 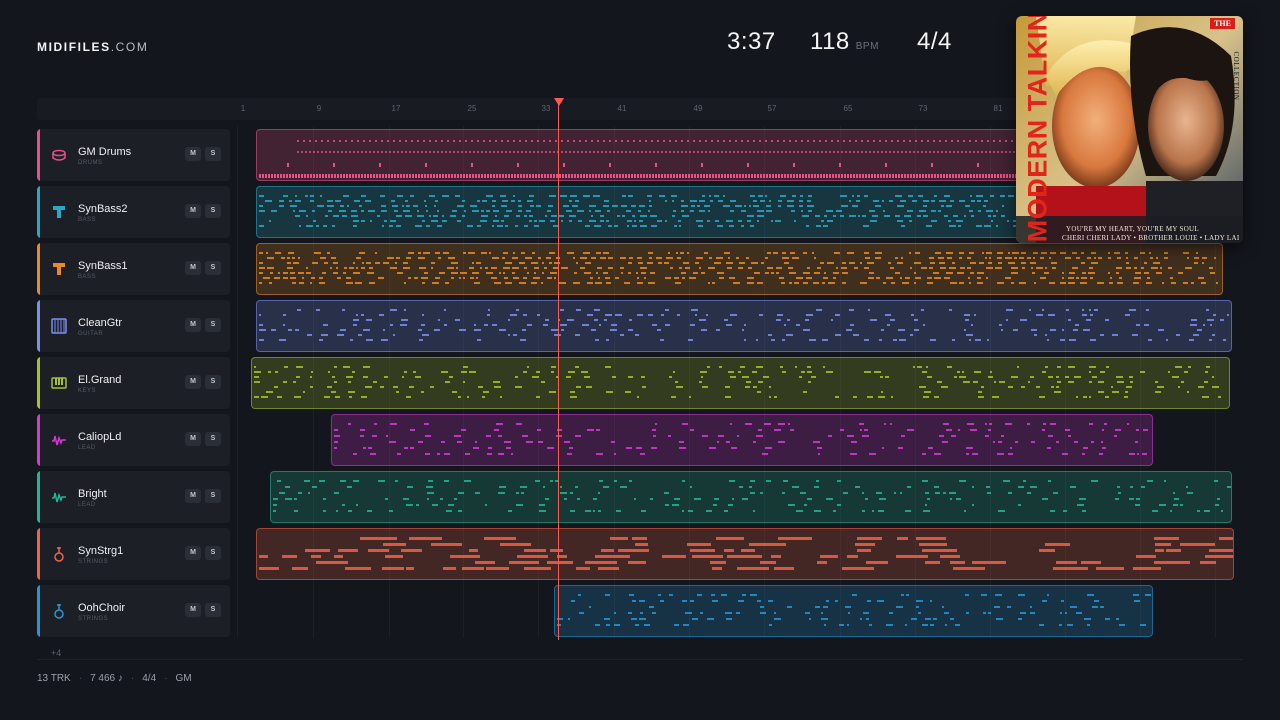 What do you see at coordinates (867, 46) in the screenshot?
I see `bpm-unit: BPM` at bounding box center [867, 46].